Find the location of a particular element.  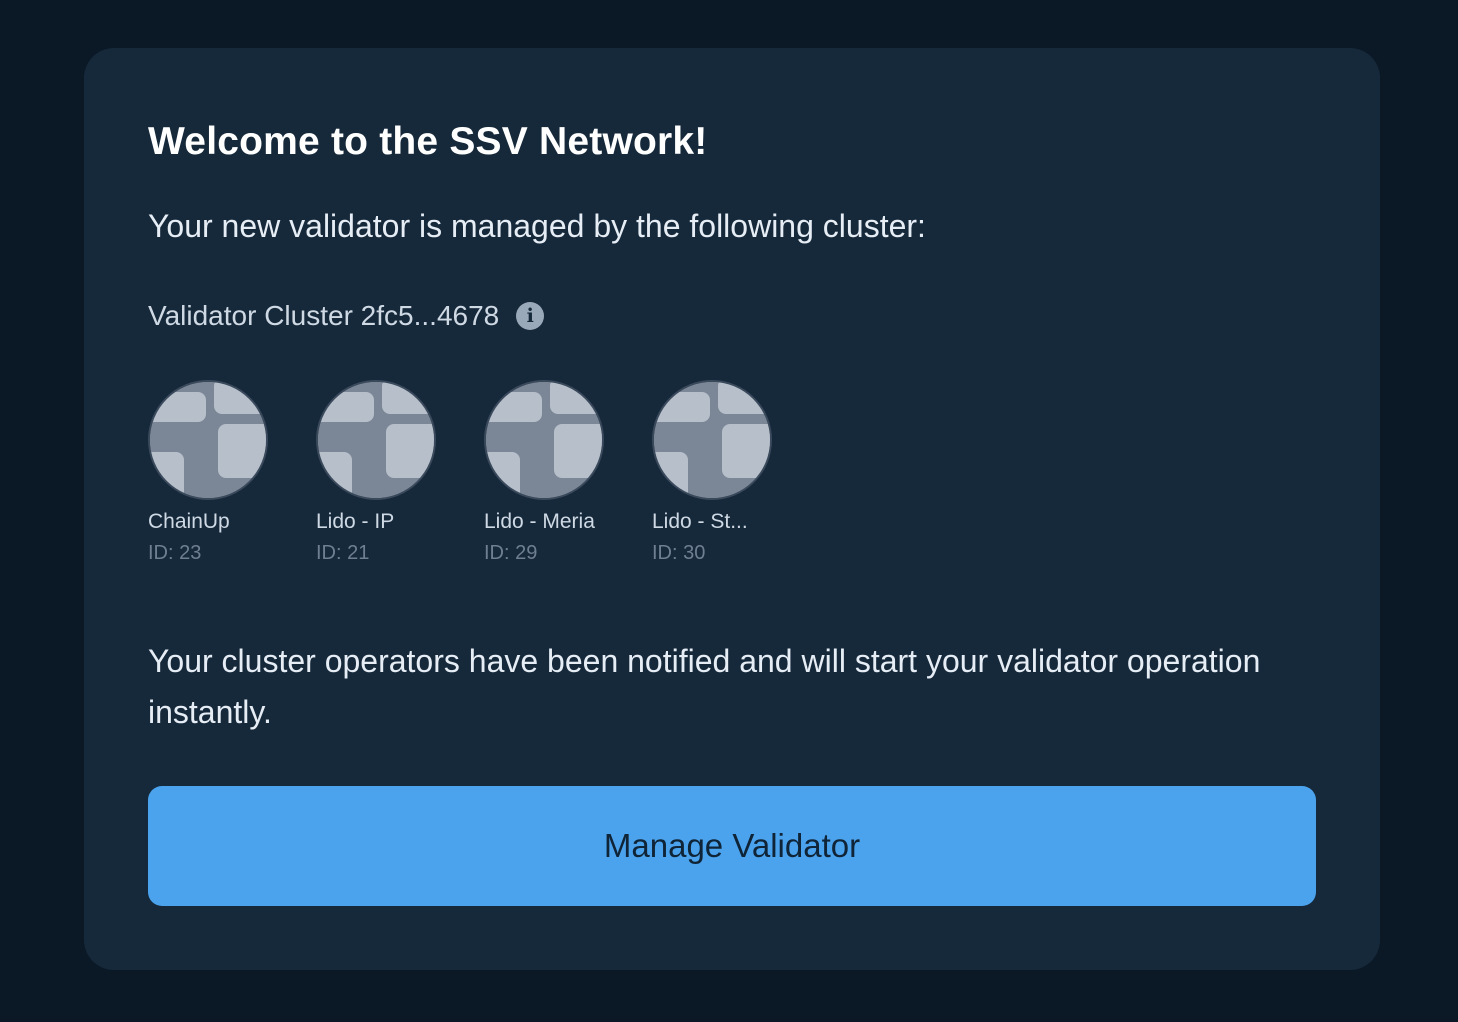

cluster-header: Validator Cluster 2fc5...4678 i is located at coordinates (346, 316).